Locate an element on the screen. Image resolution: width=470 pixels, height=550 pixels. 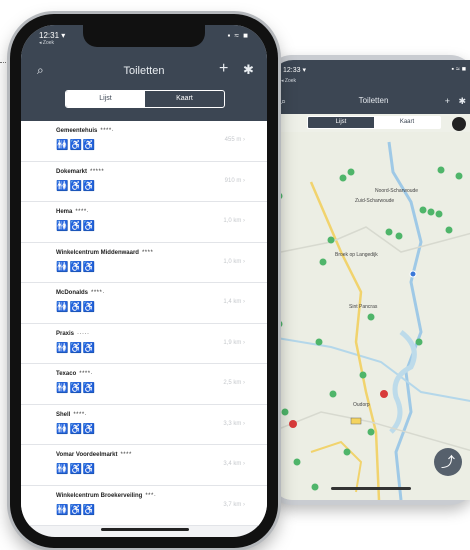
rating-stars: ***** is located at coordinates (97, 171).